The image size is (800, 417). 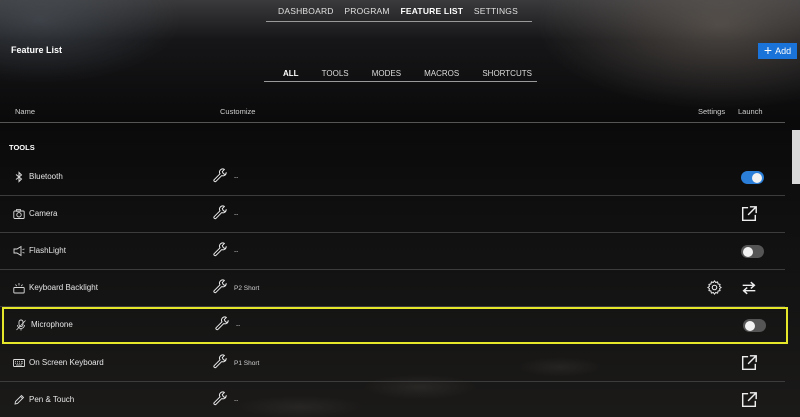 I want to click on filter-tabs: ALL TOOLS MODES MACROS SHORTCUTS, so click(x=400, y=74).